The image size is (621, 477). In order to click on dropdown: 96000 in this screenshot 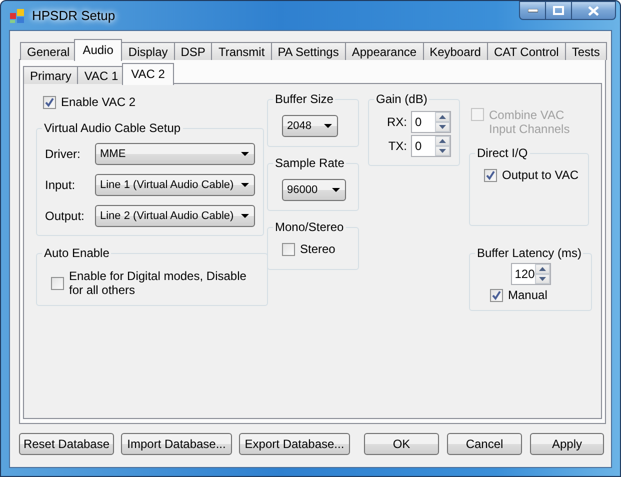, I will do `click(314, 190)`.